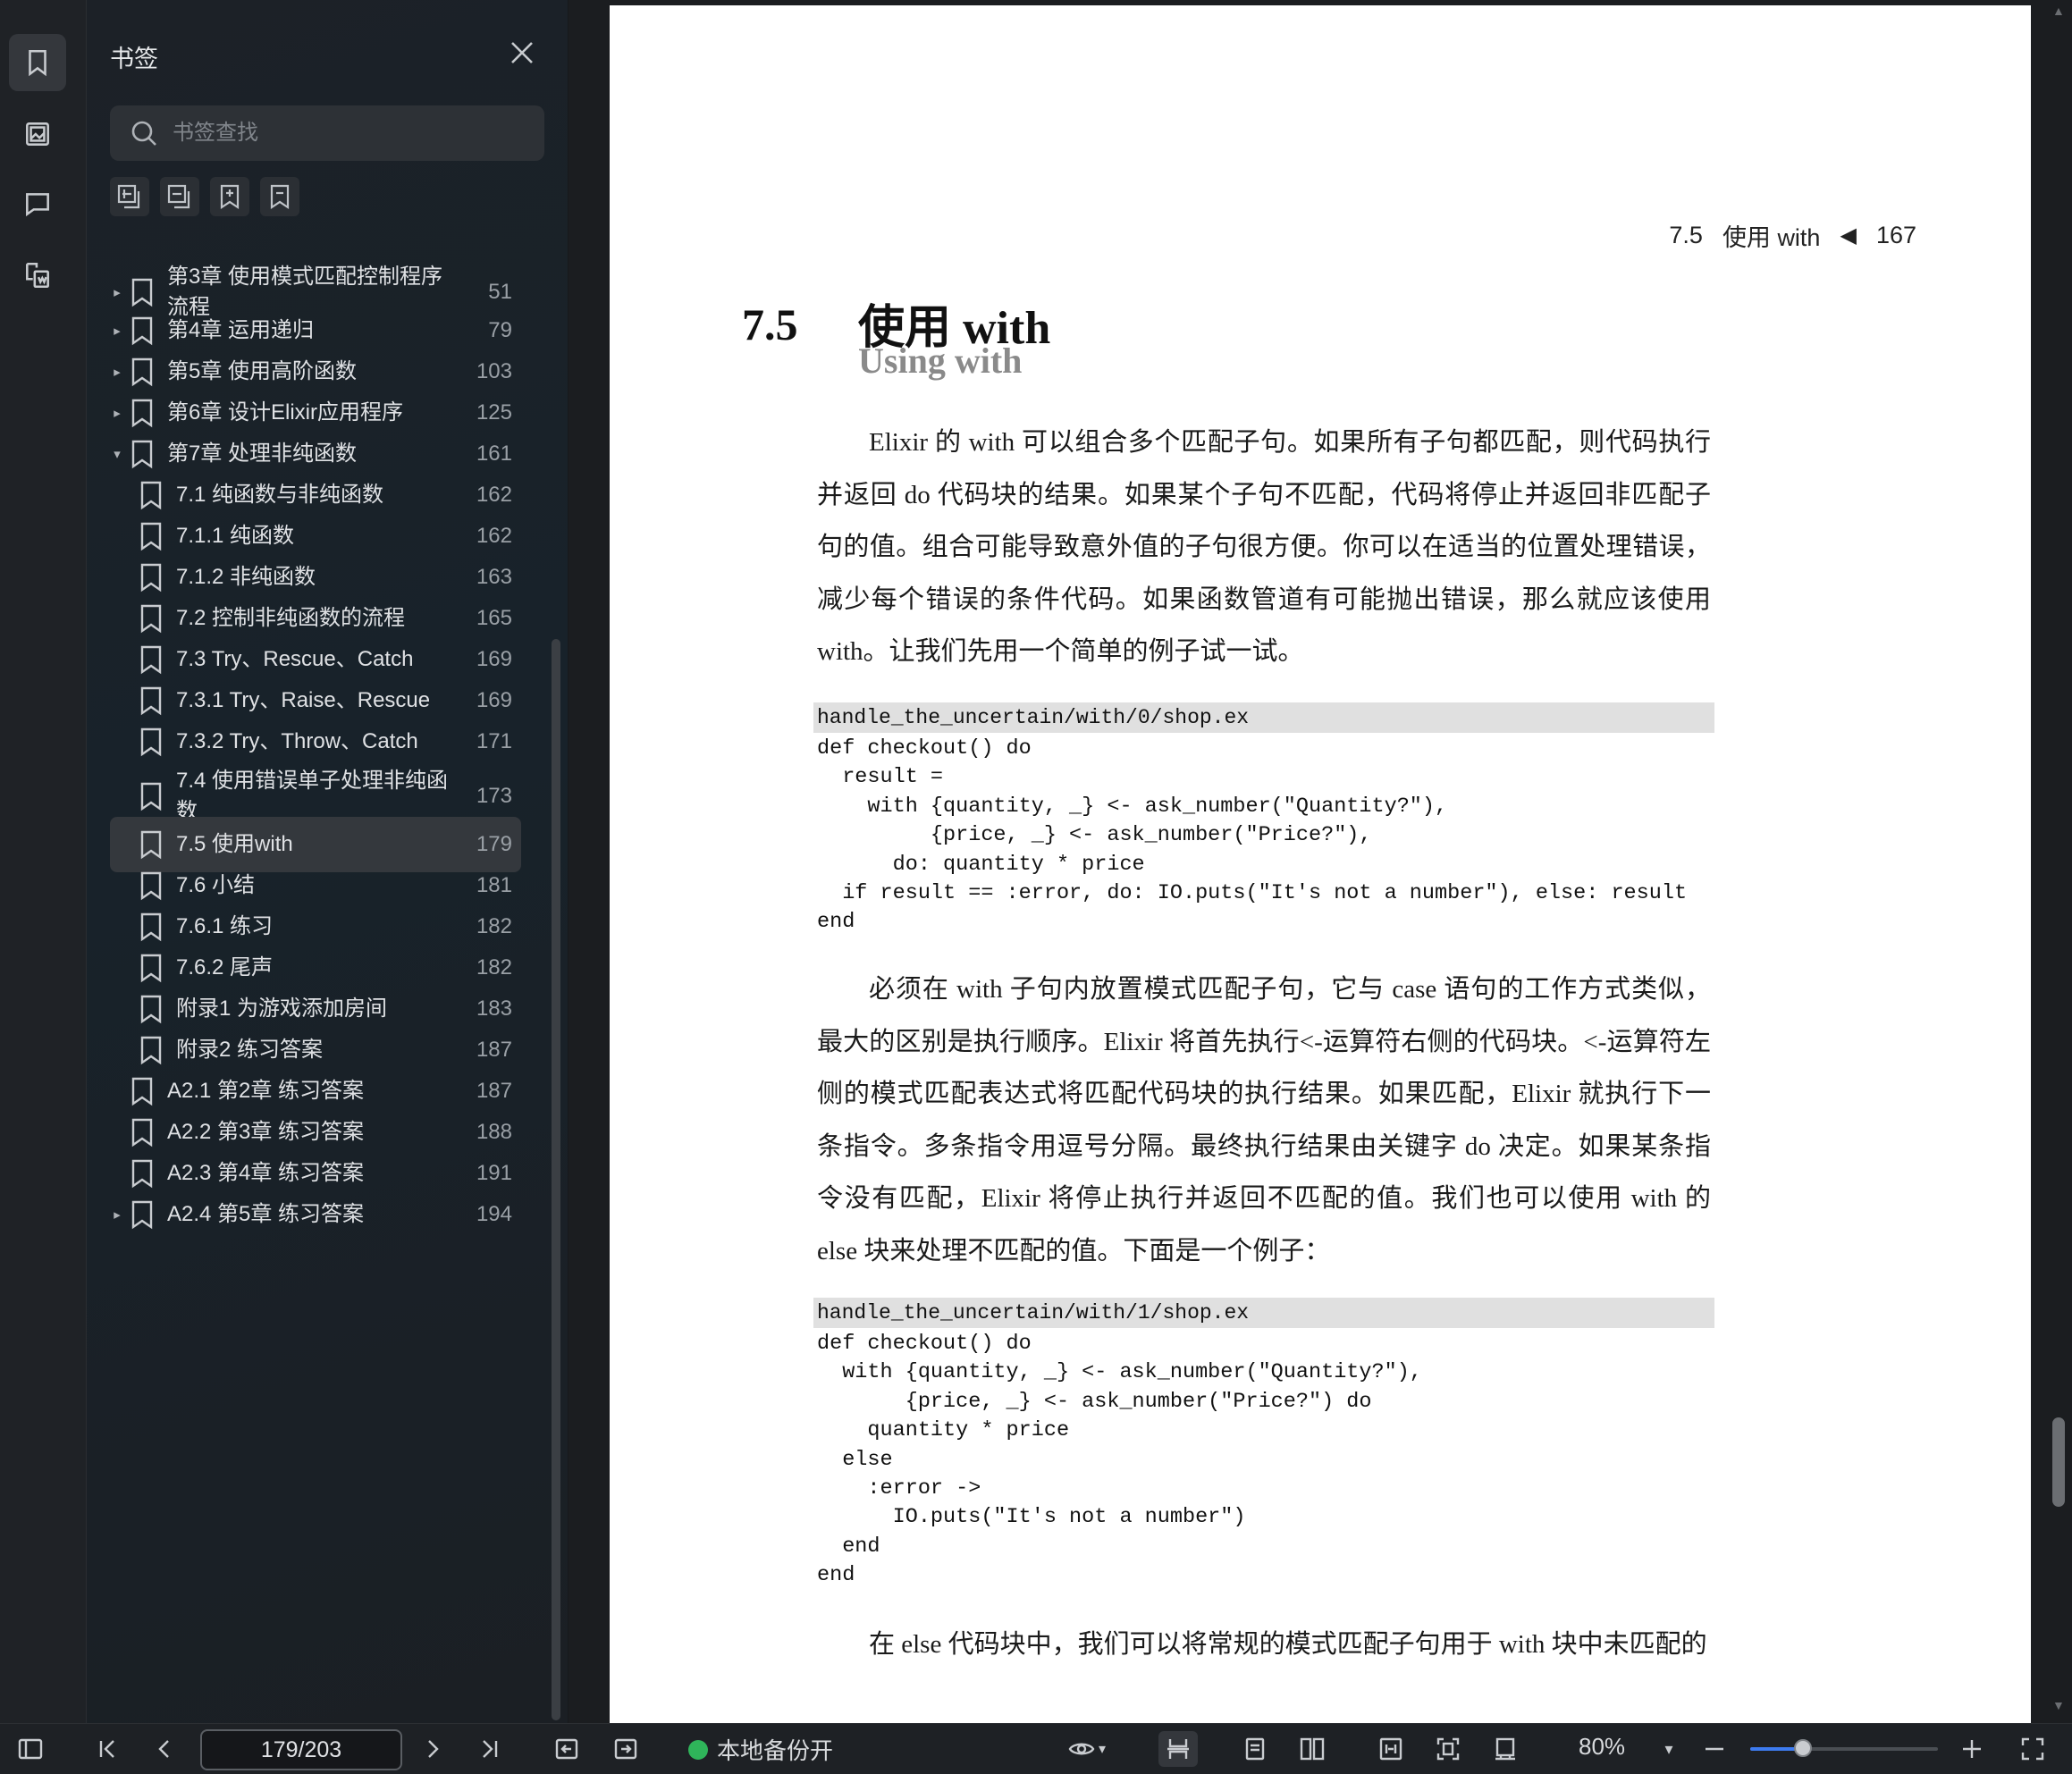  What do you see at coordinates (315, 1215) in the screenshot?
I see `bookmark-item: ▸ A2.4 第5章 练习答案 194` at bounding box center [315, 1215].